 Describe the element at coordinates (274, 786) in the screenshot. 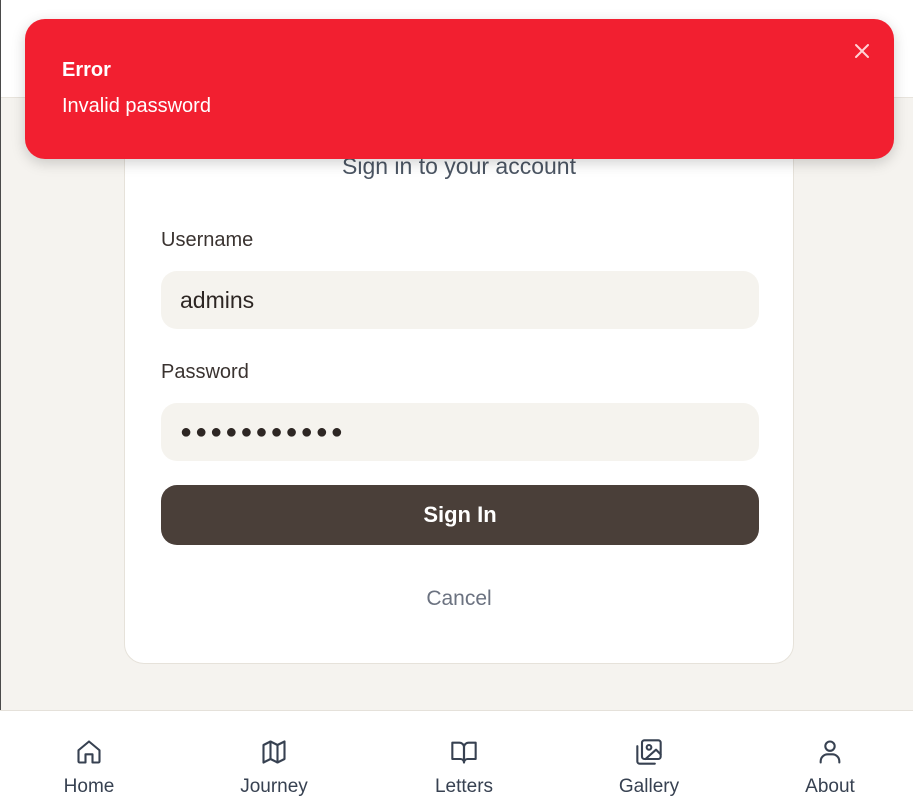

I see `nav-label-journey: Journey` at that location.